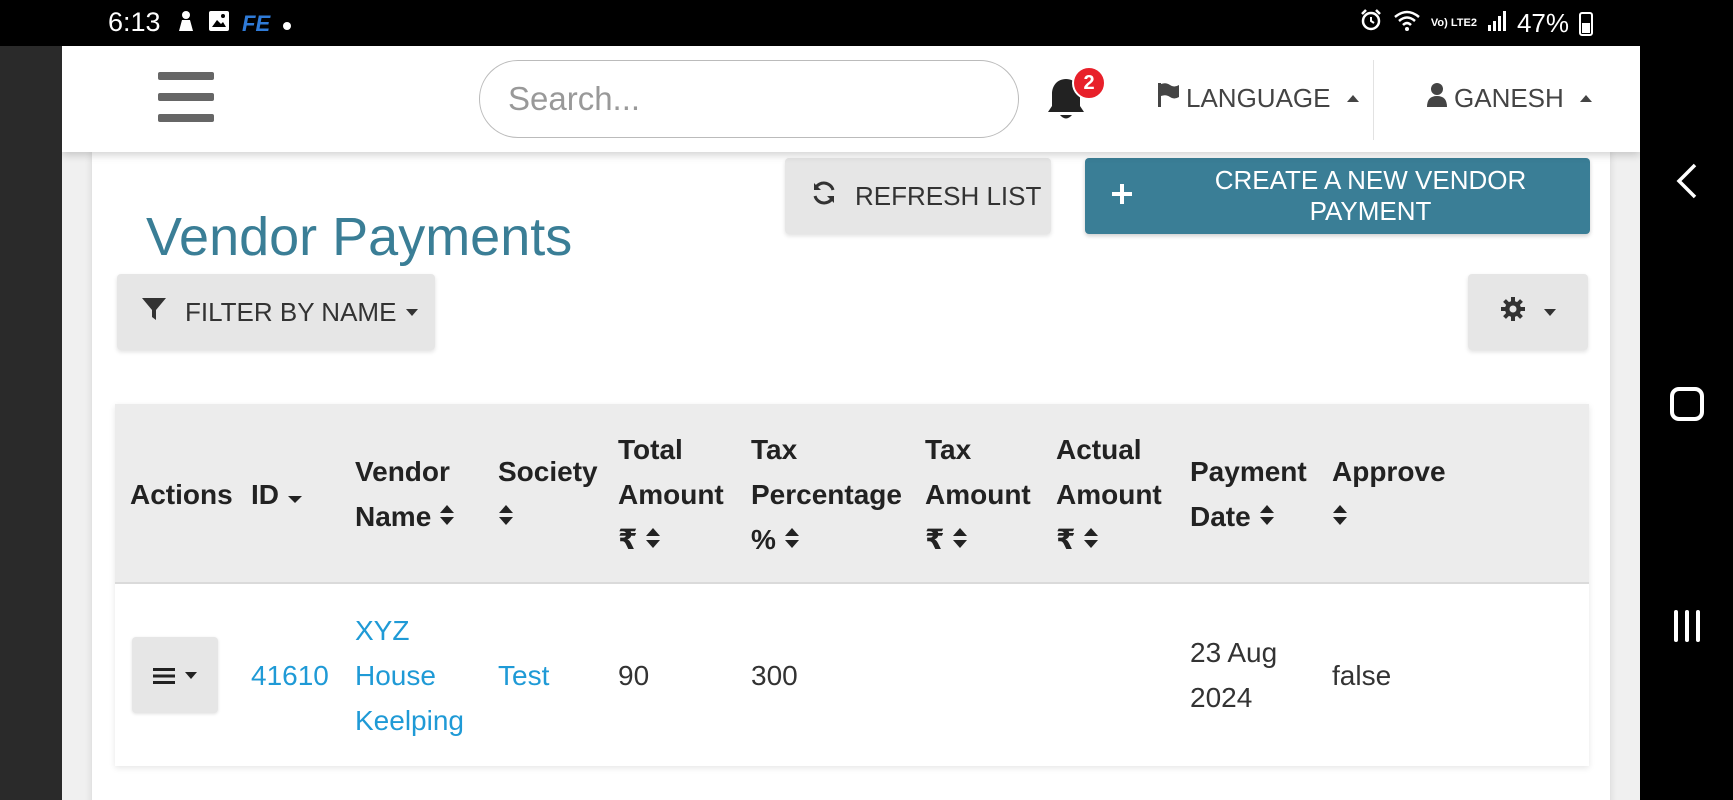 The image size is (1733, 800). Describe the element at coordinates (256, 23) in the screenshot. I see `fe-app-icon: FE` at that location.